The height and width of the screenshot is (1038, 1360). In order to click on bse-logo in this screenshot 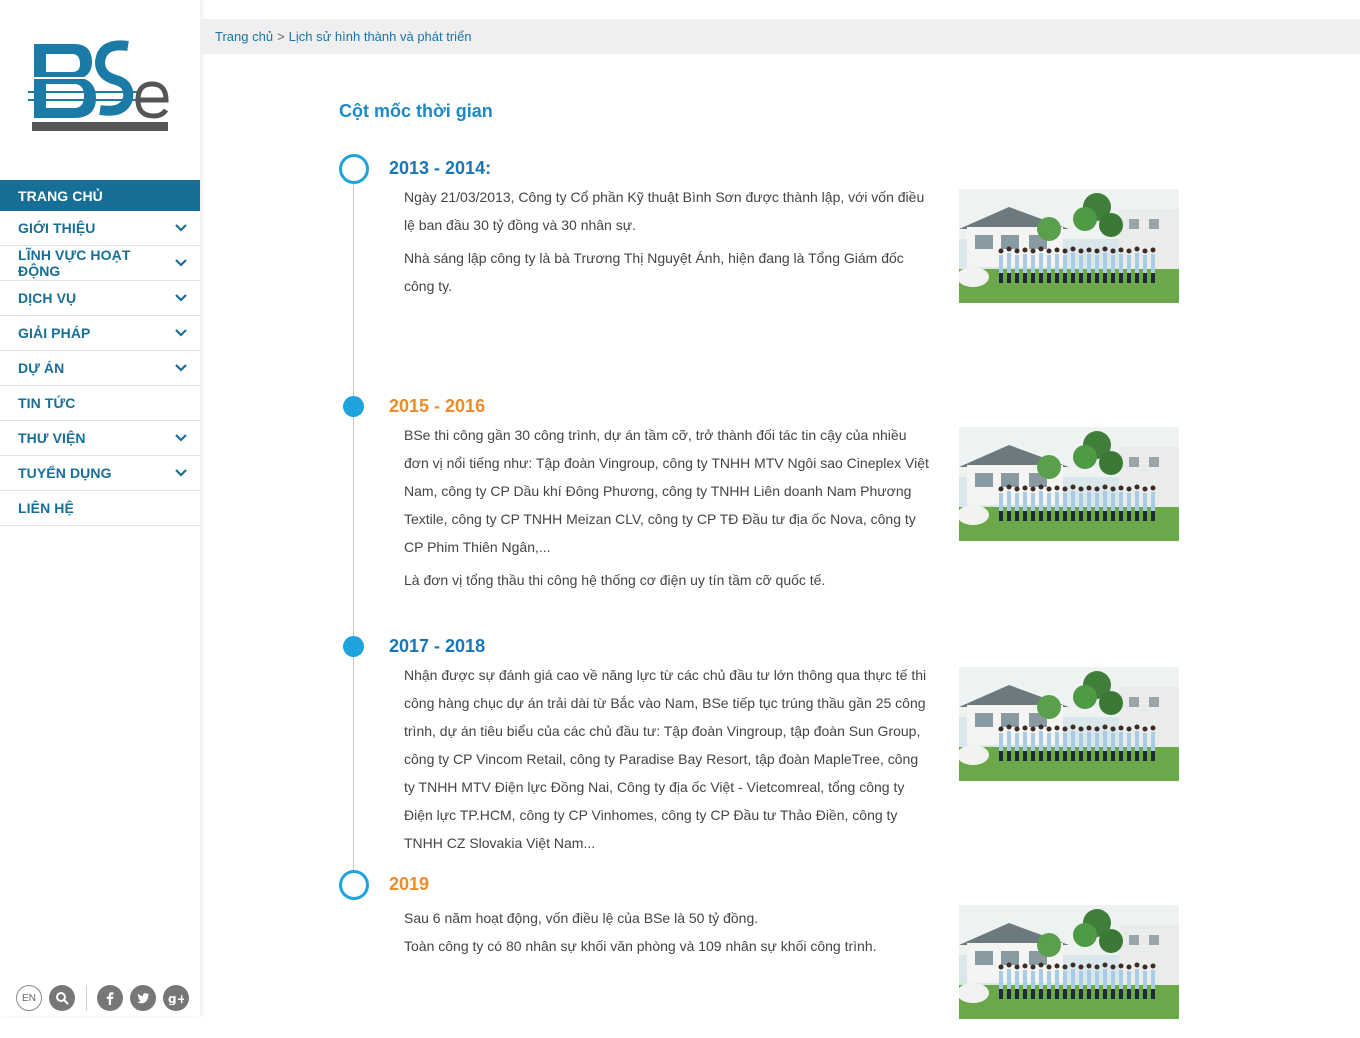, I will do `click(100, 85)`.